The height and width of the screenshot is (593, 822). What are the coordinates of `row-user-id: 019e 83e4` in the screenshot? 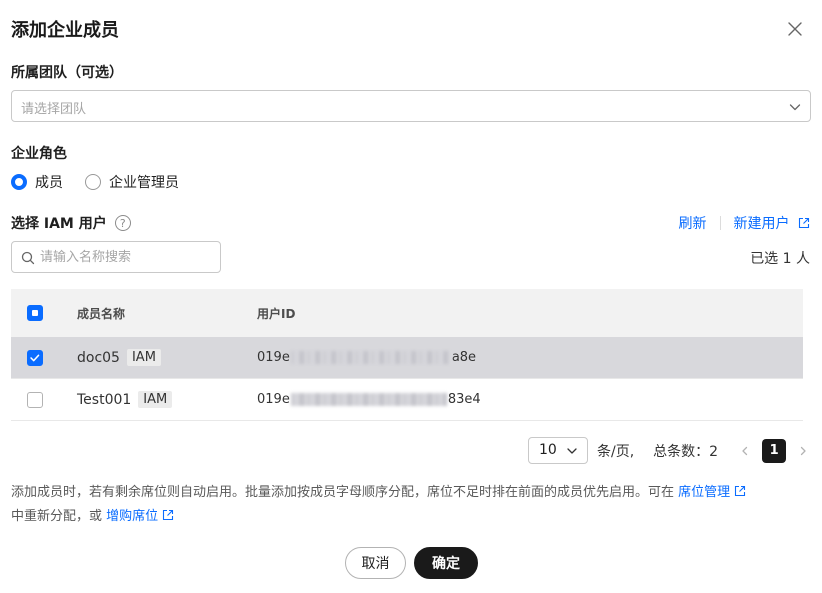 It's located at (369, 399).